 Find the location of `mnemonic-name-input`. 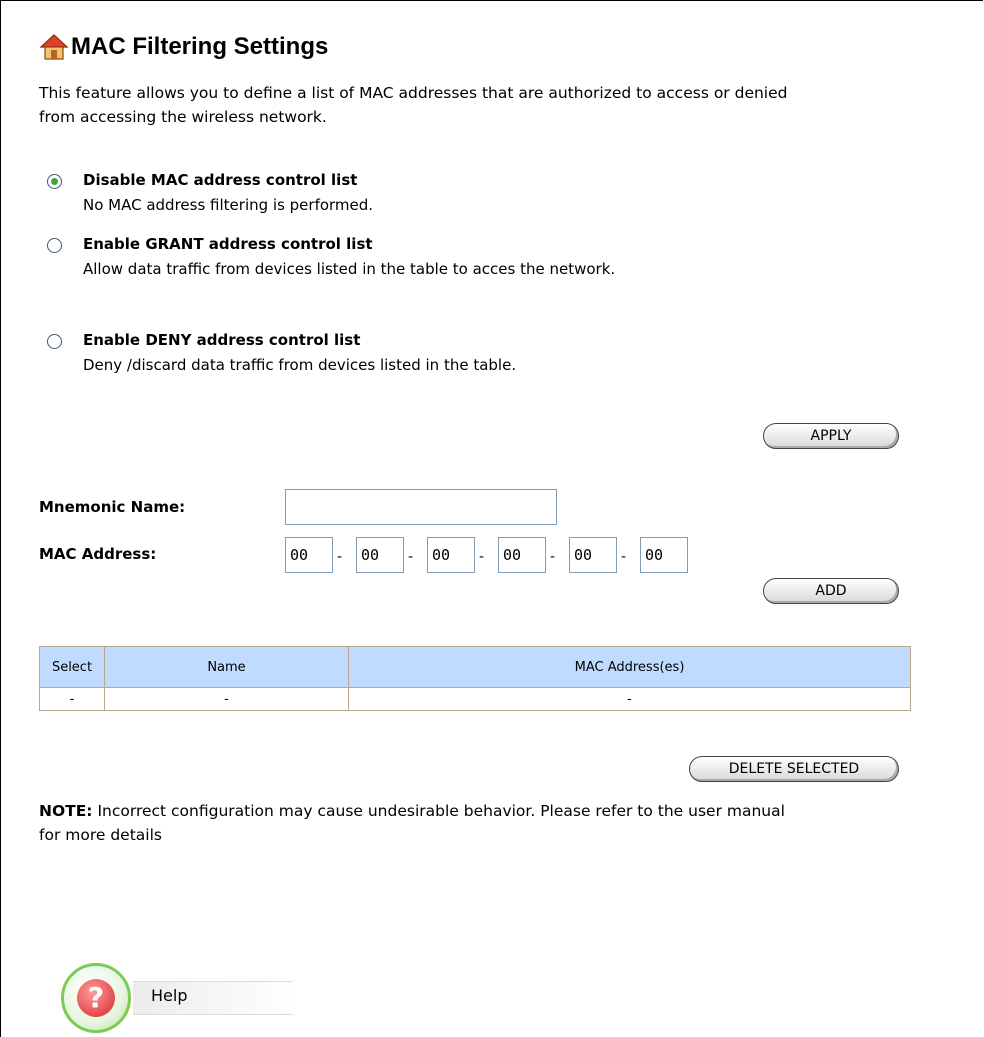

mnemonic-name-input is located at coordinates (421, 507).